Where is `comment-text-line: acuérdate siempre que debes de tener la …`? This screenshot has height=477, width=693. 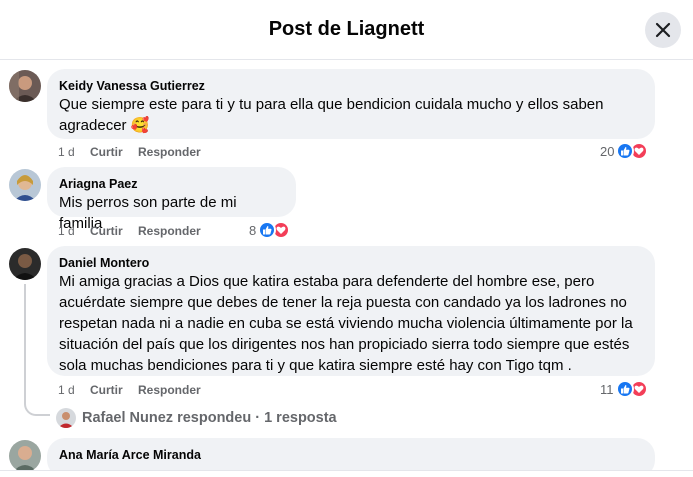
comment-text-line: acuérdate siempre que debes de tener la … is located at coordinates (343, 302).